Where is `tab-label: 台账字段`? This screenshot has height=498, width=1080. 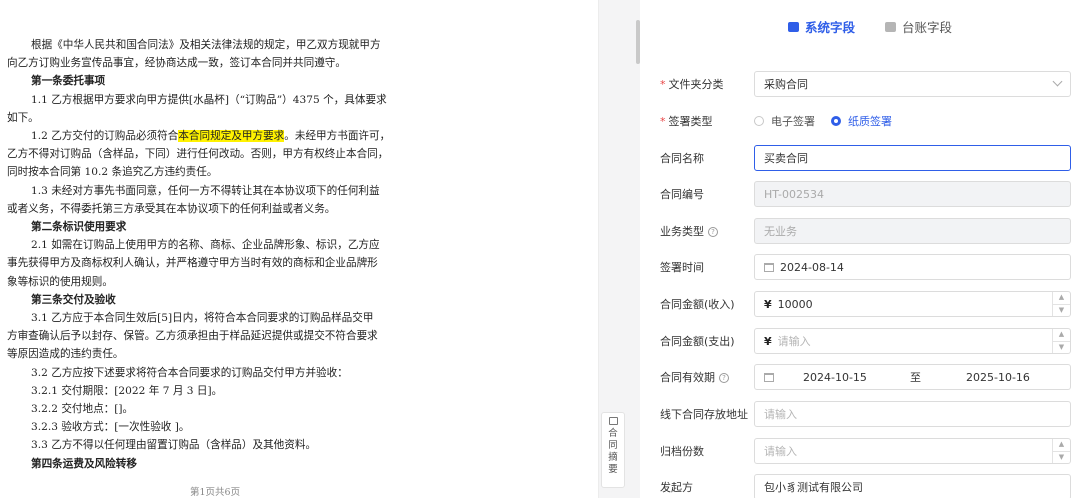 tab-label: 台账字段 is located at coordinates (927, 27).